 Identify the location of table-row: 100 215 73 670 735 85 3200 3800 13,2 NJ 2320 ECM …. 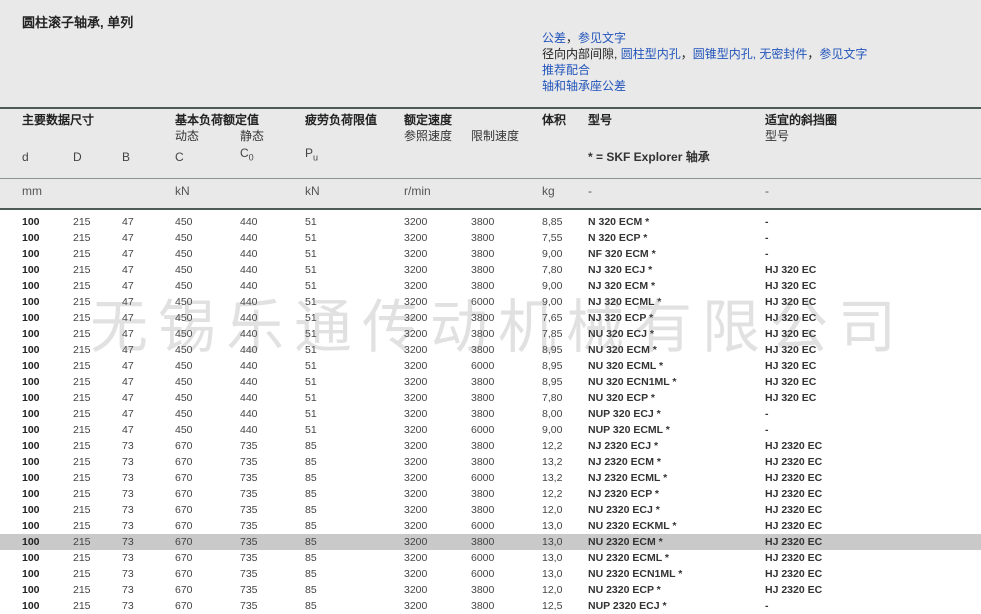
(490, 462).